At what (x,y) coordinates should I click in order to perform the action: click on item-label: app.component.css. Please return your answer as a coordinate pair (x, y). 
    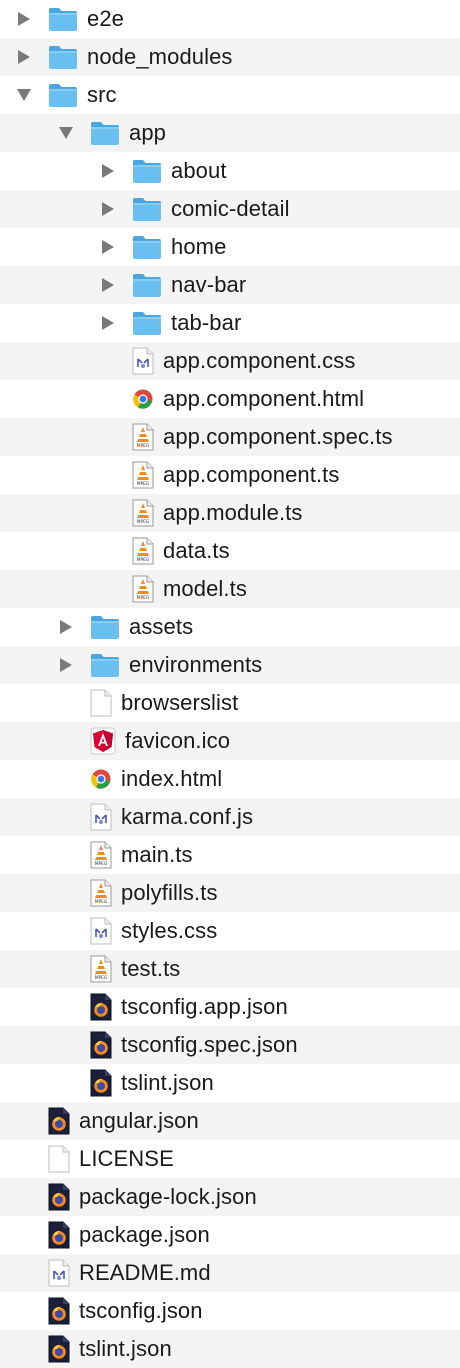
    Looking at the image, I should click on (259, 360).